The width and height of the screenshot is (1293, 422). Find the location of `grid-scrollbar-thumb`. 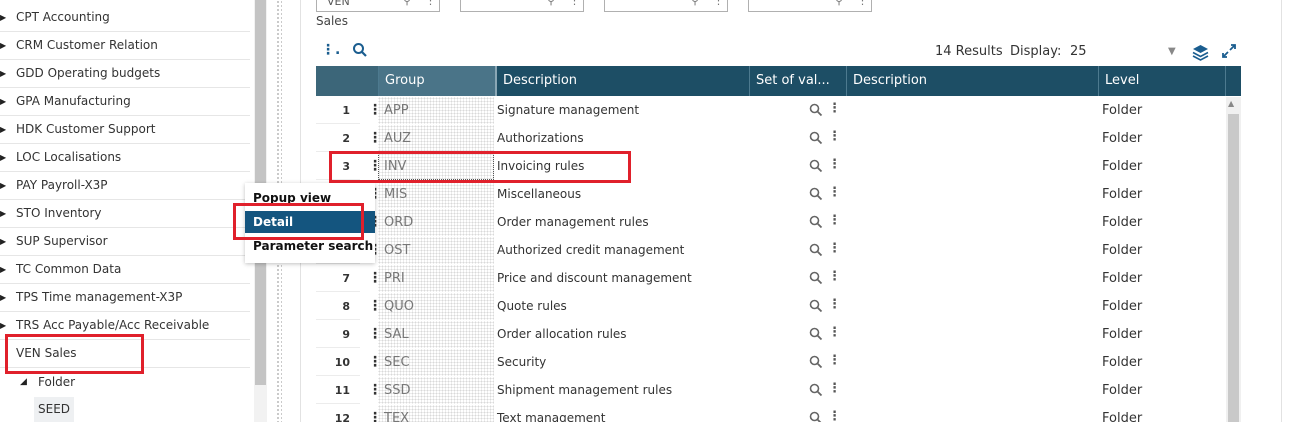

grid-scrollbar-thumb is located at coordinates (1233, 268).